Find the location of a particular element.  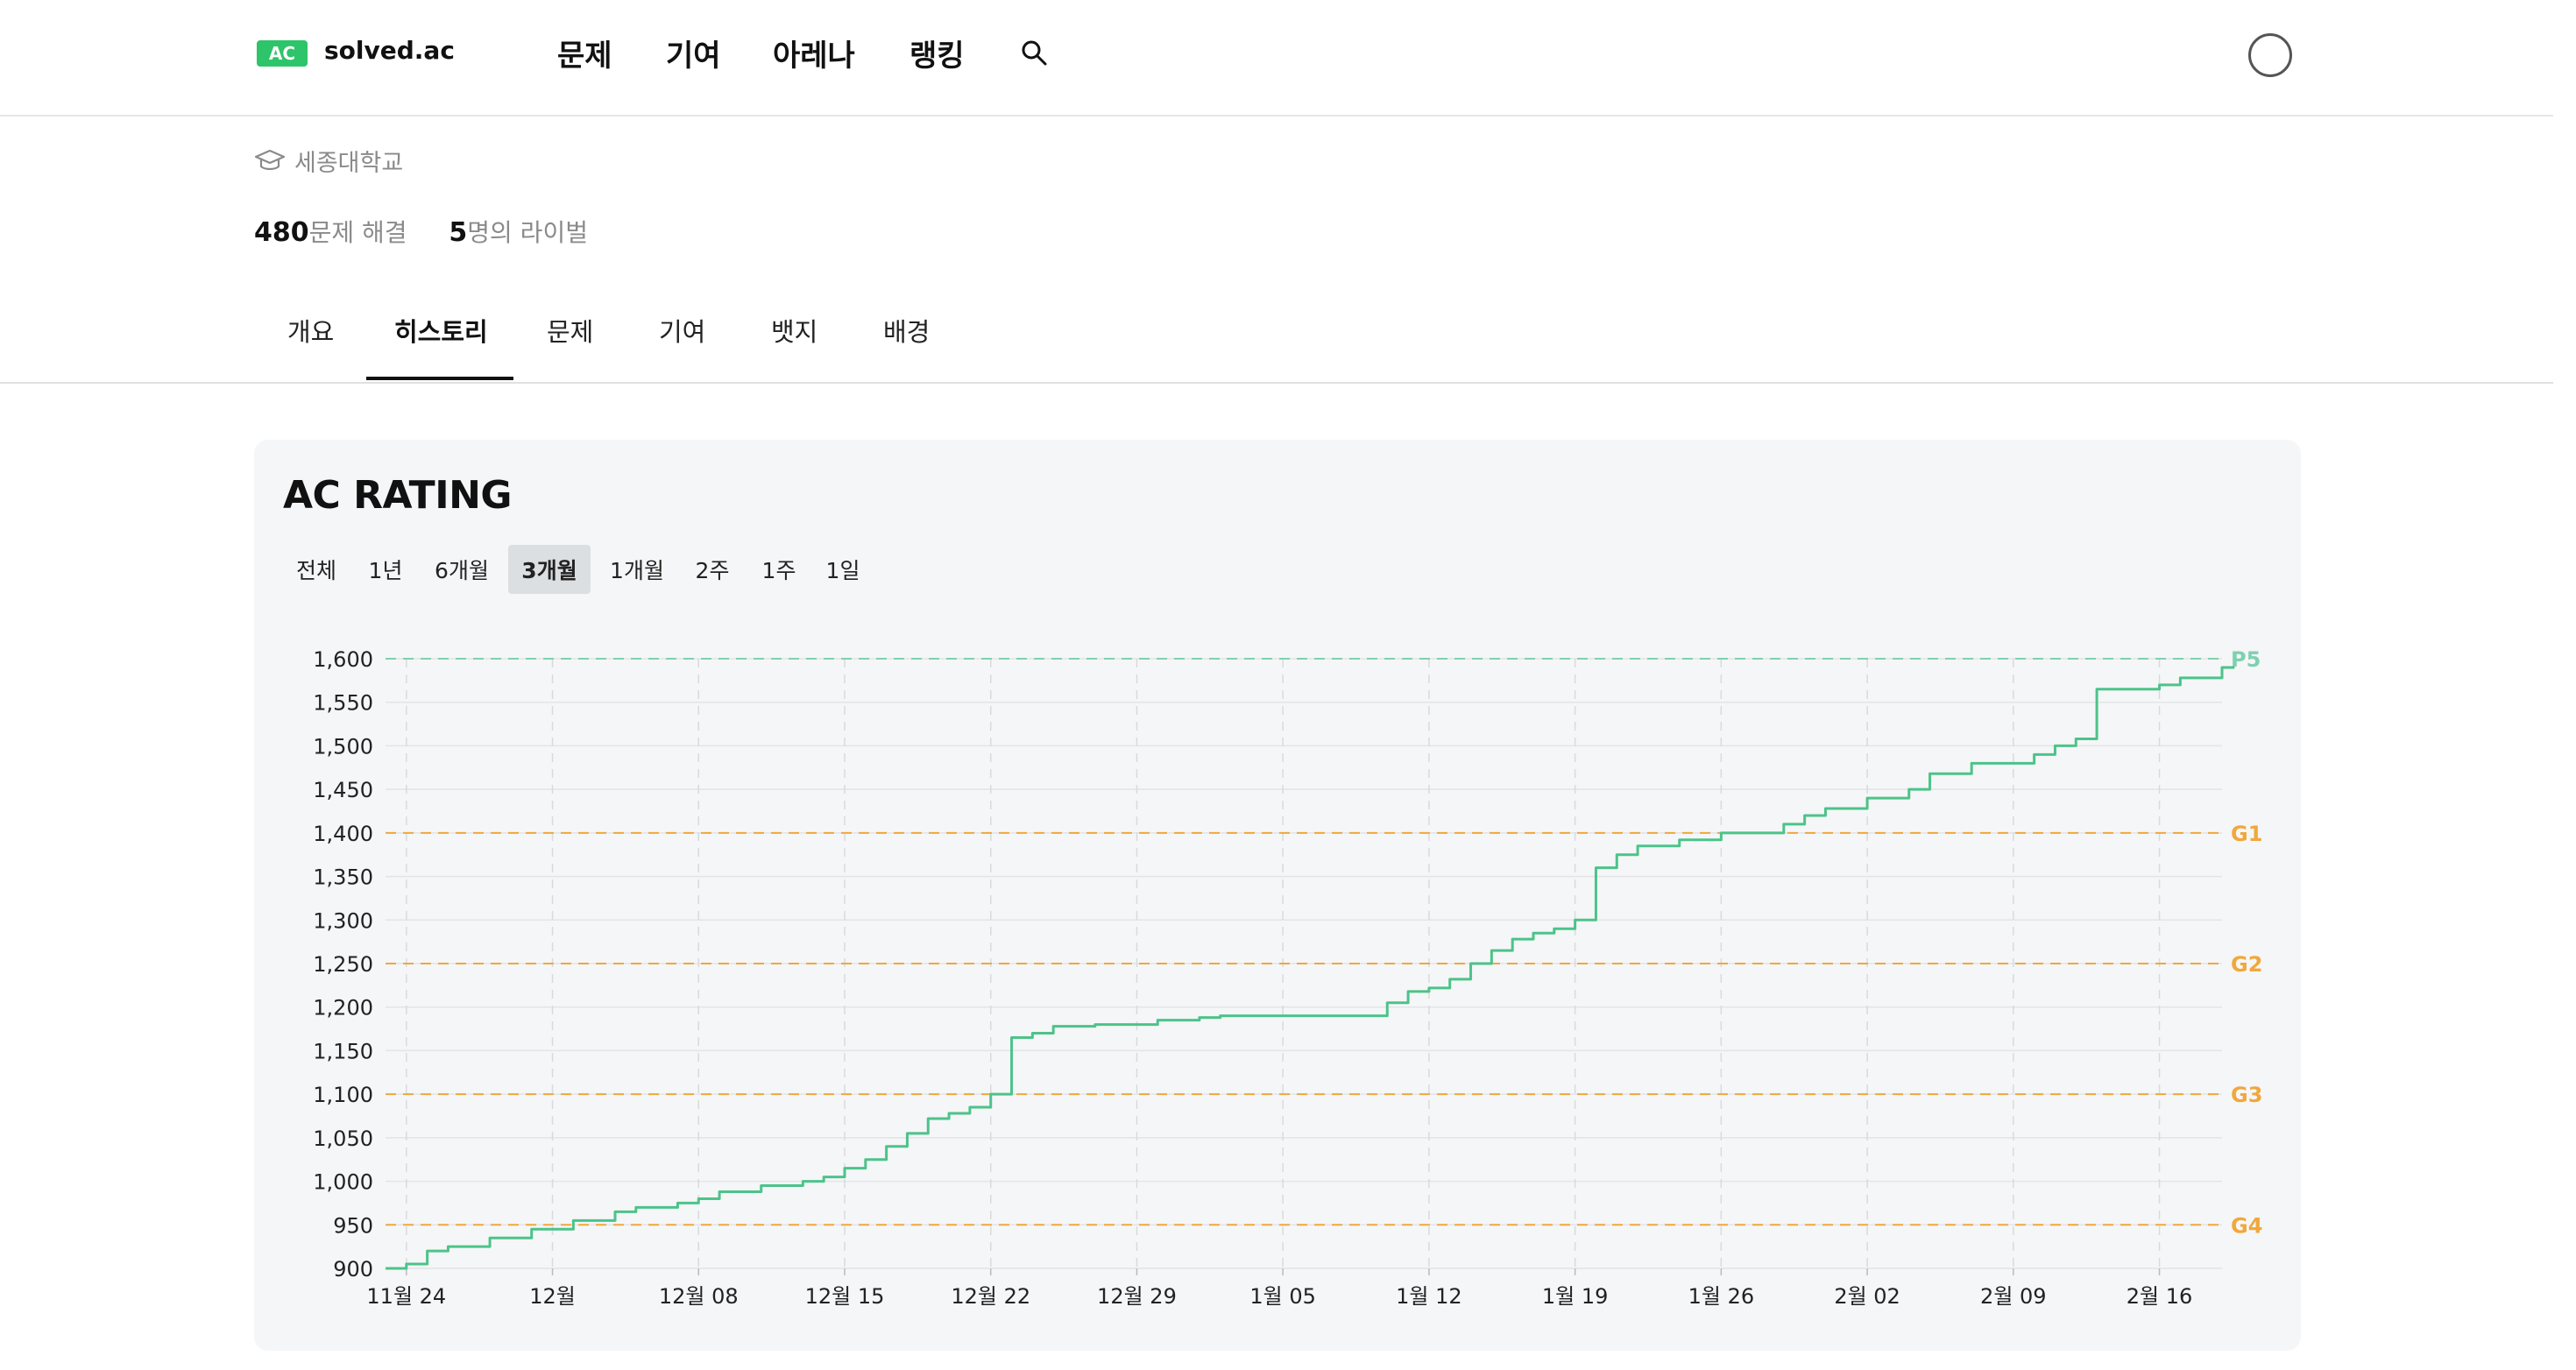

y-tick-label: 1,000 is located at coordinates (343, 1182).